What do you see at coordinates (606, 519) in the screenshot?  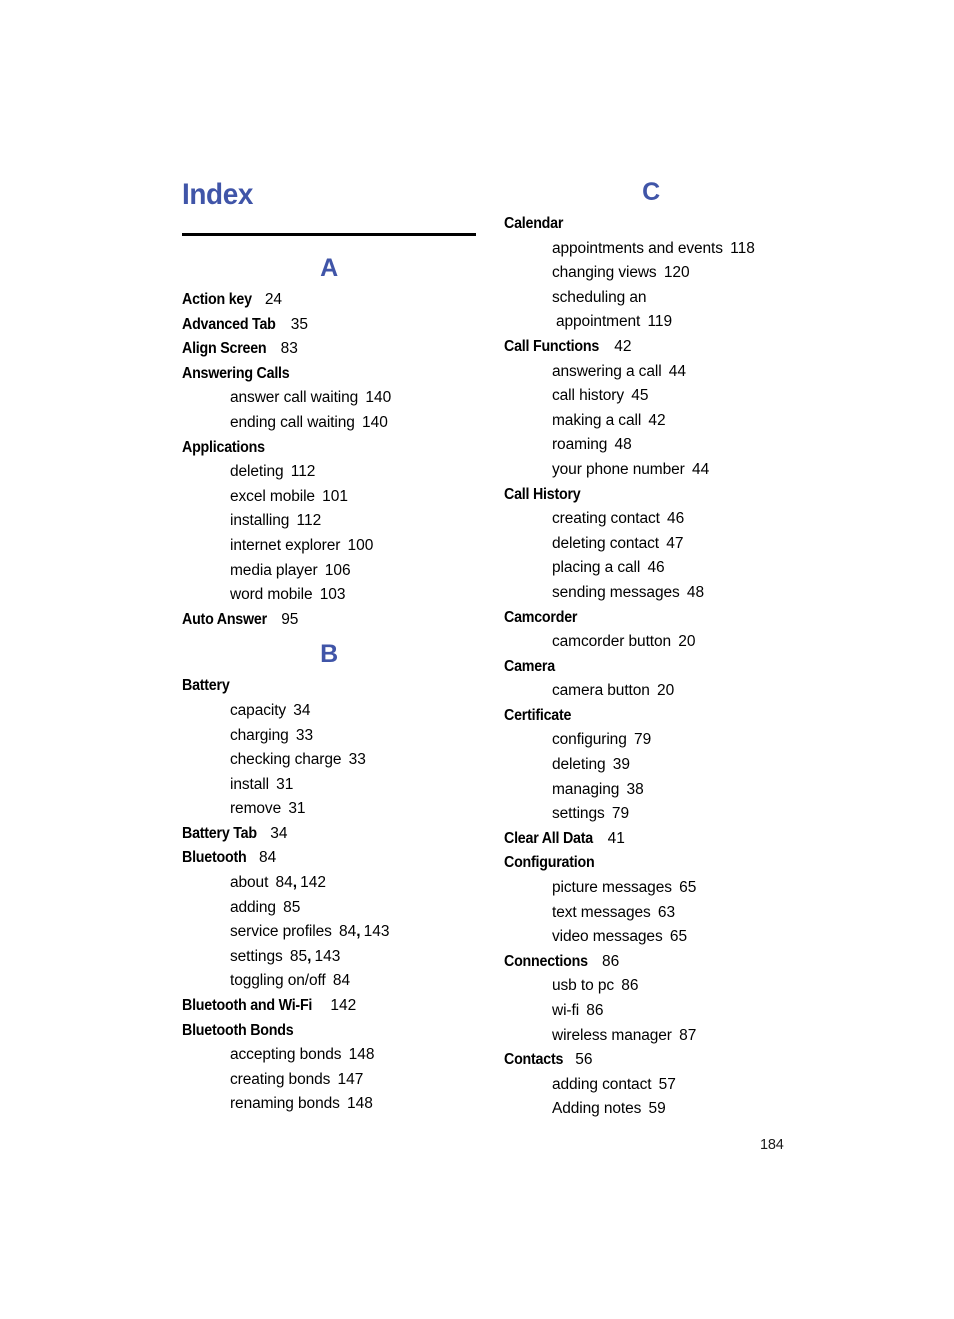 I see `entry-term: creating contact` at bounding box center [606, 519].